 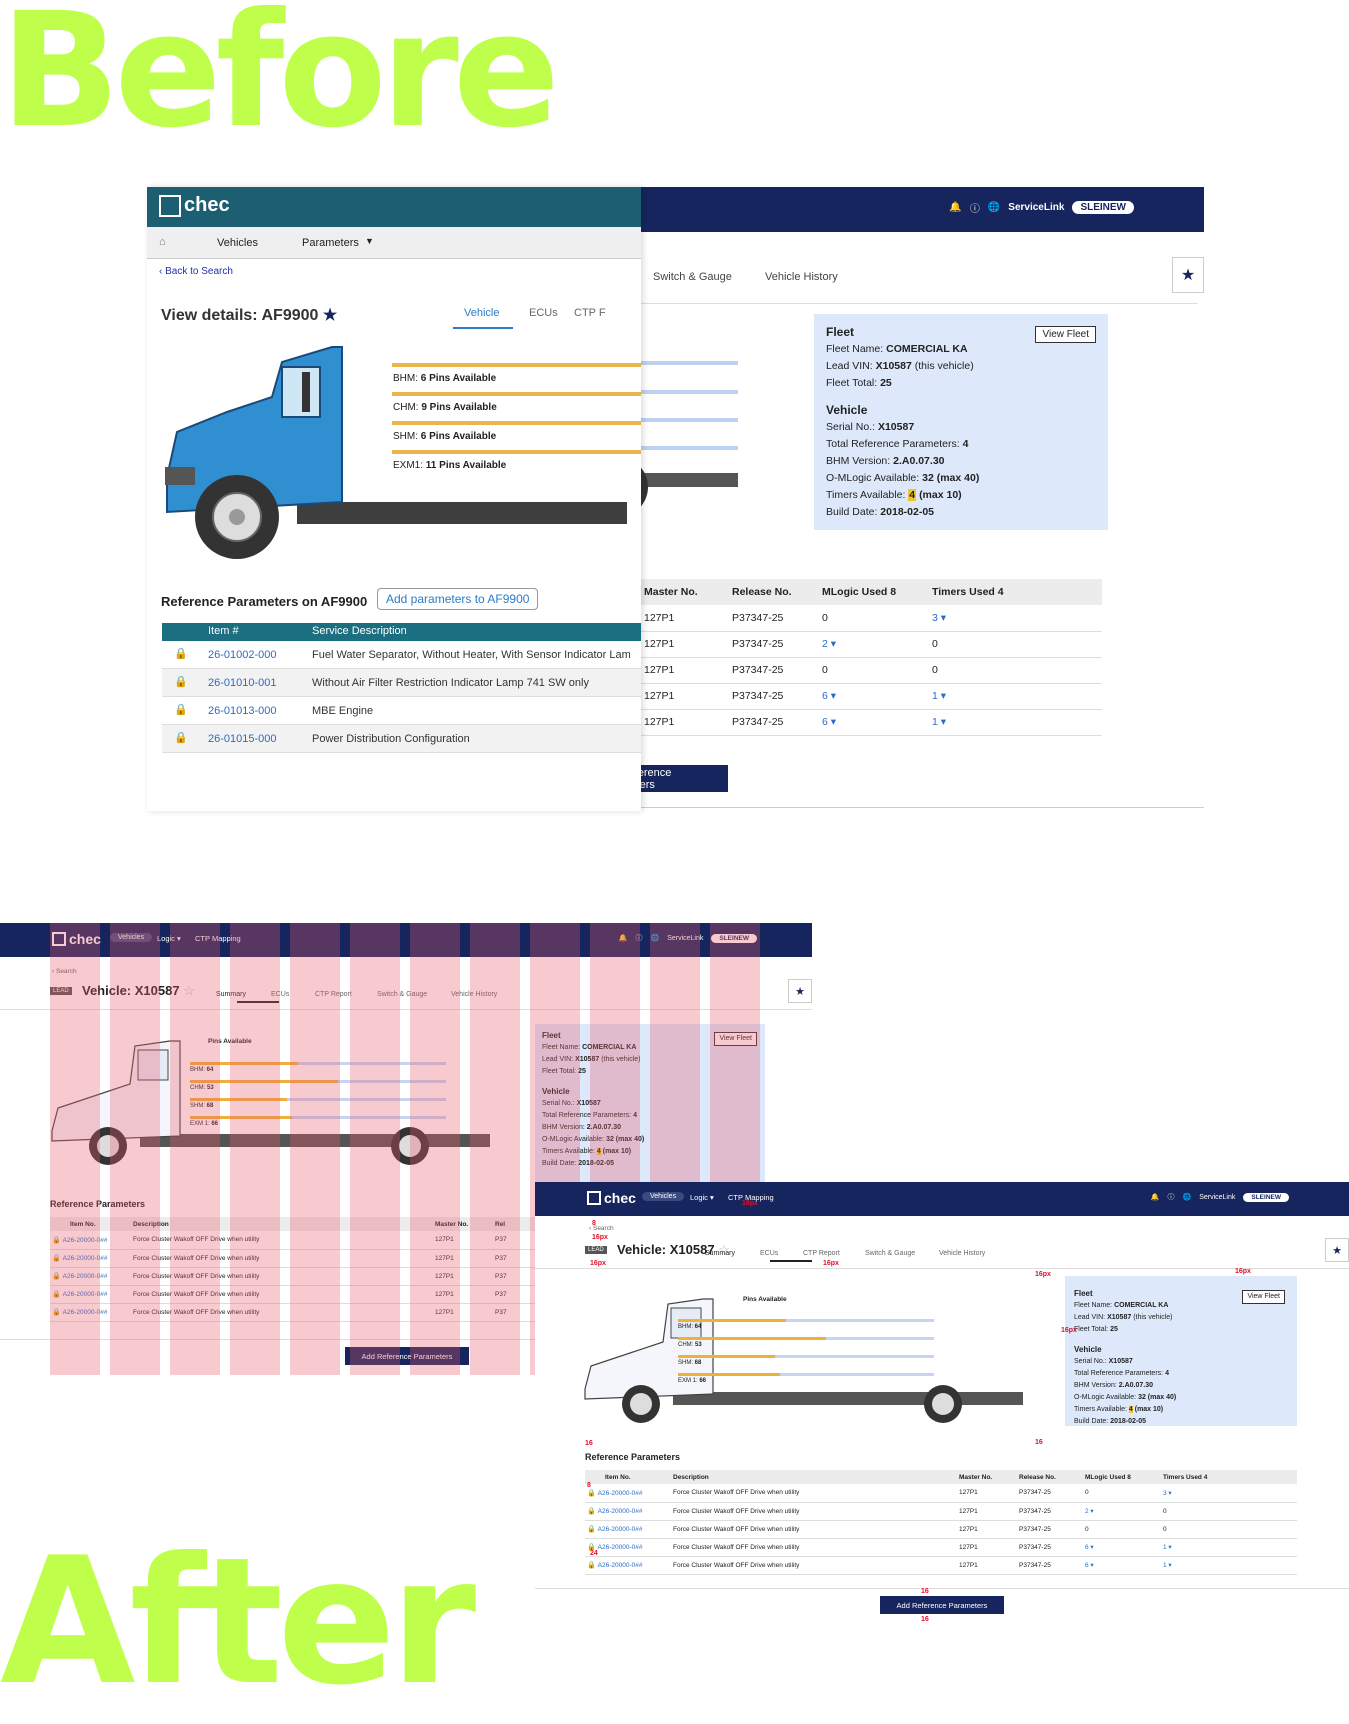 I want to click on home-icon: ⌂, so click(x=162, y=242).